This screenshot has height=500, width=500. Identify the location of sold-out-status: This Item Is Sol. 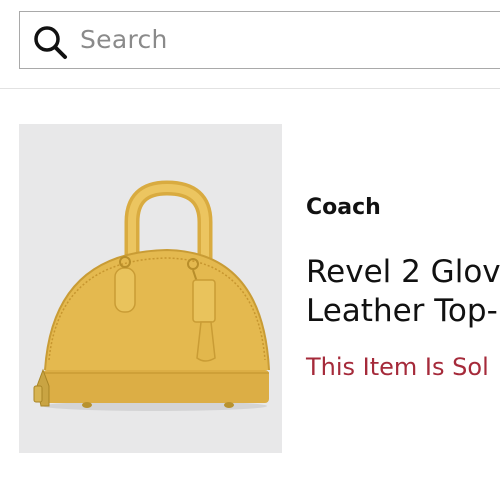
(397, 367).